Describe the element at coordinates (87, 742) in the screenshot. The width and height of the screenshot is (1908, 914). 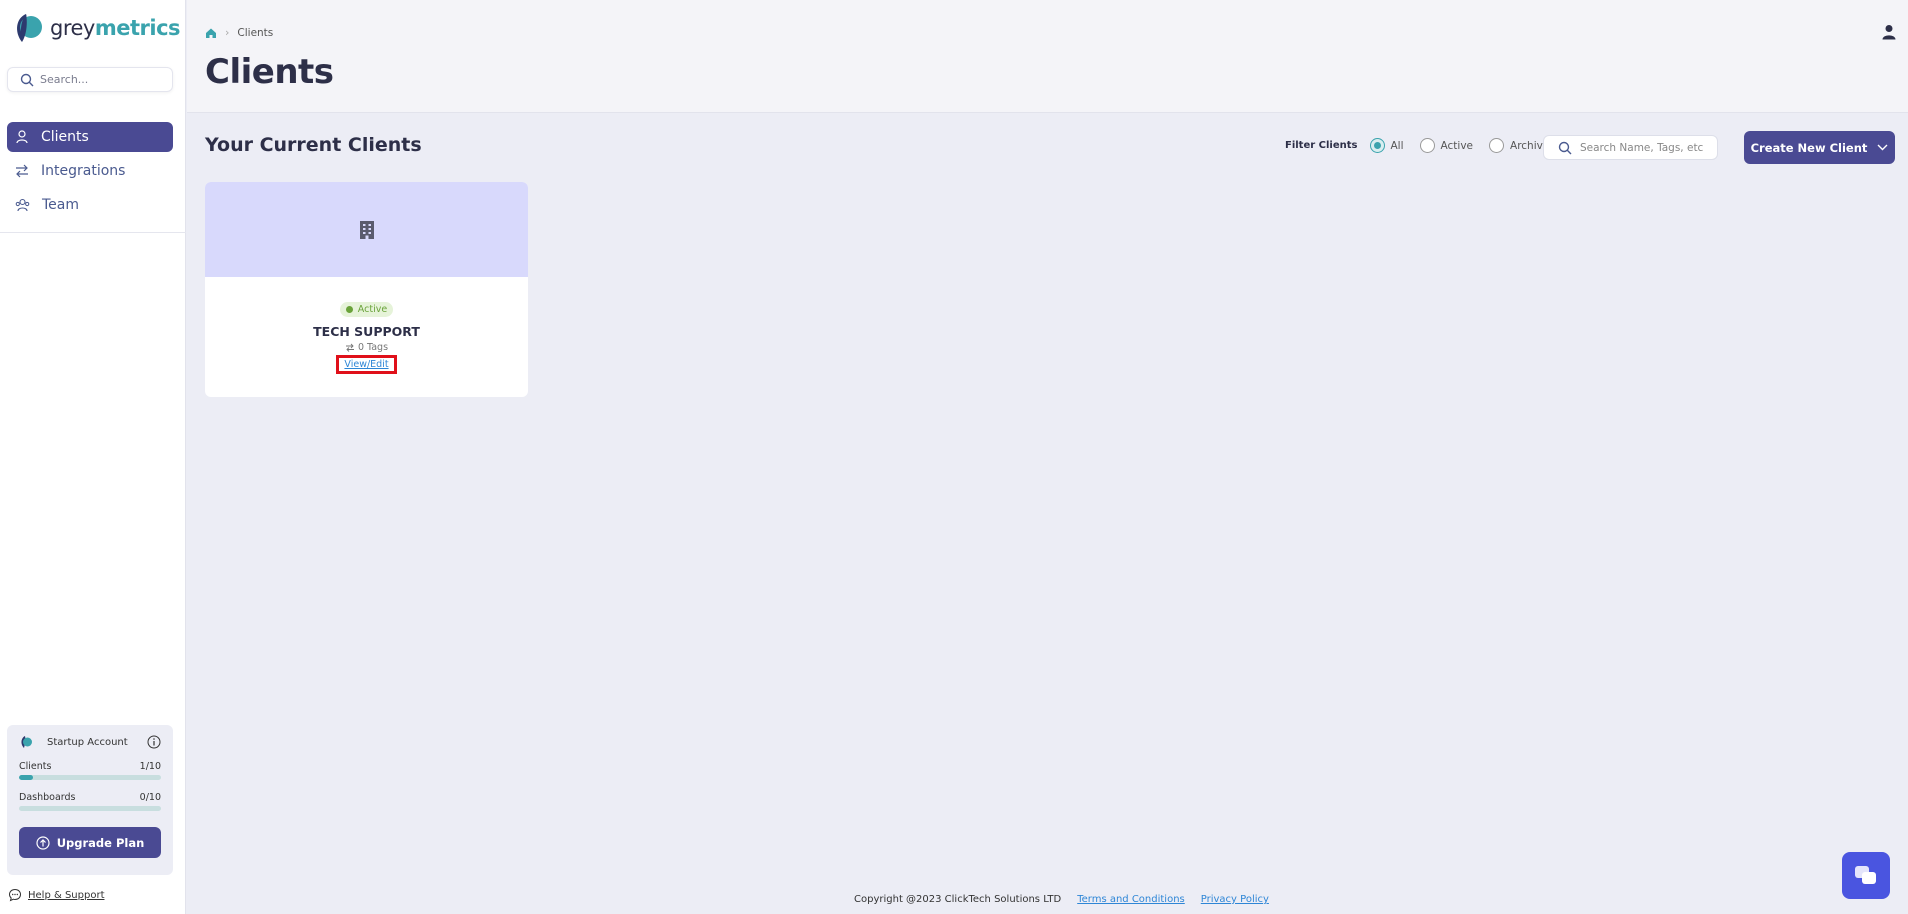
I see `account-title: Startup Account` at that location.